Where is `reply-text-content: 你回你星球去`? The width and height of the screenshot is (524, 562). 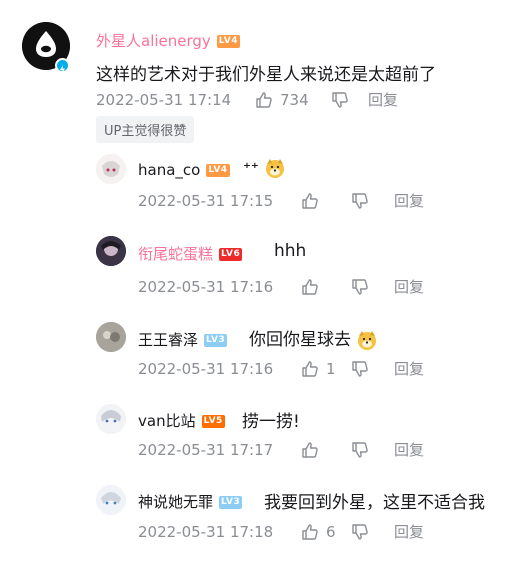 reply-text-content: 你回你星球去 is located at coordinates (300, 340).